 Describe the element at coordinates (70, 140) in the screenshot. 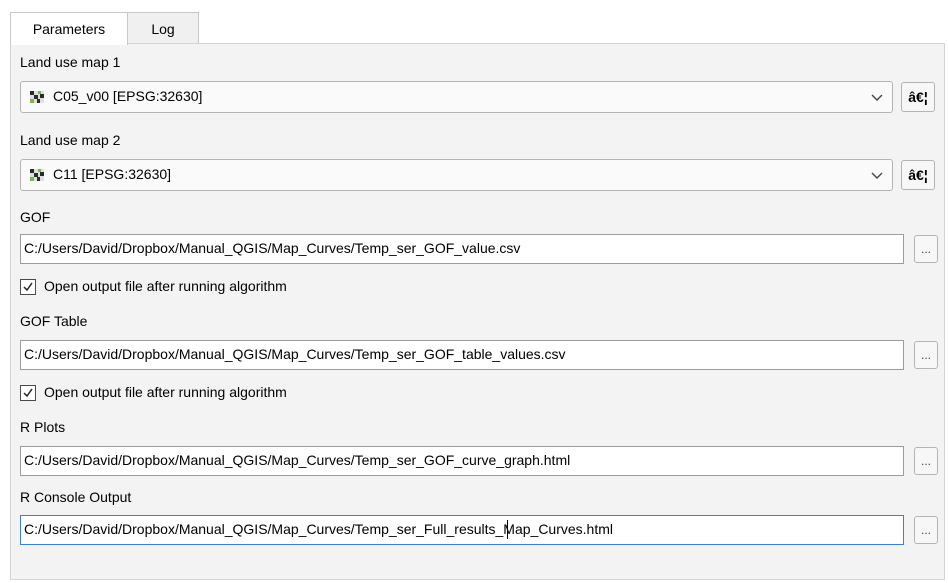

I see `land-use-map-2-label: Land use map 2` at that location.